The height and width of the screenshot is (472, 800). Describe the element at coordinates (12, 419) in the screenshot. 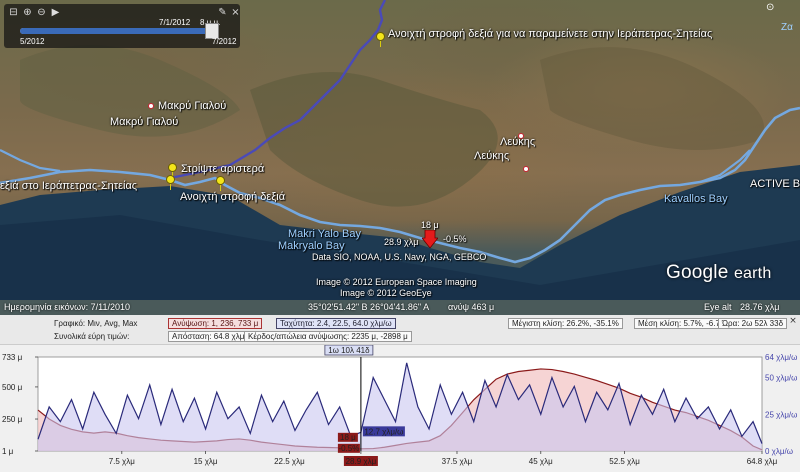

I see `y-tick-label: 250 μ` at that location.